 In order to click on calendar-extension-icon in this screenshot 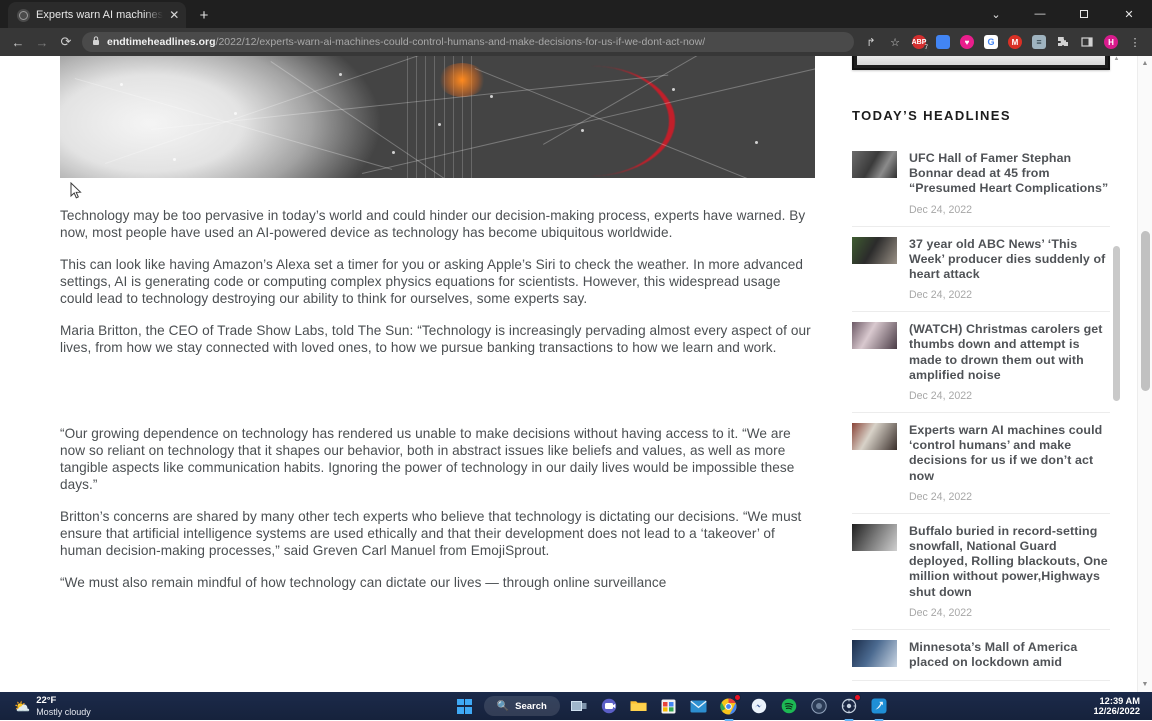, I will do `click(943, 42)`.